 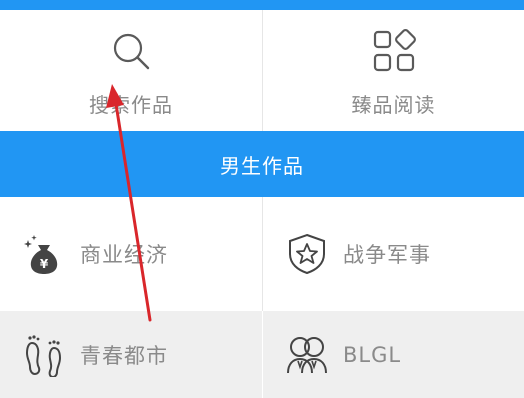 I want to click on search-works-label: 搜索作品, so click(x=131, y=105).